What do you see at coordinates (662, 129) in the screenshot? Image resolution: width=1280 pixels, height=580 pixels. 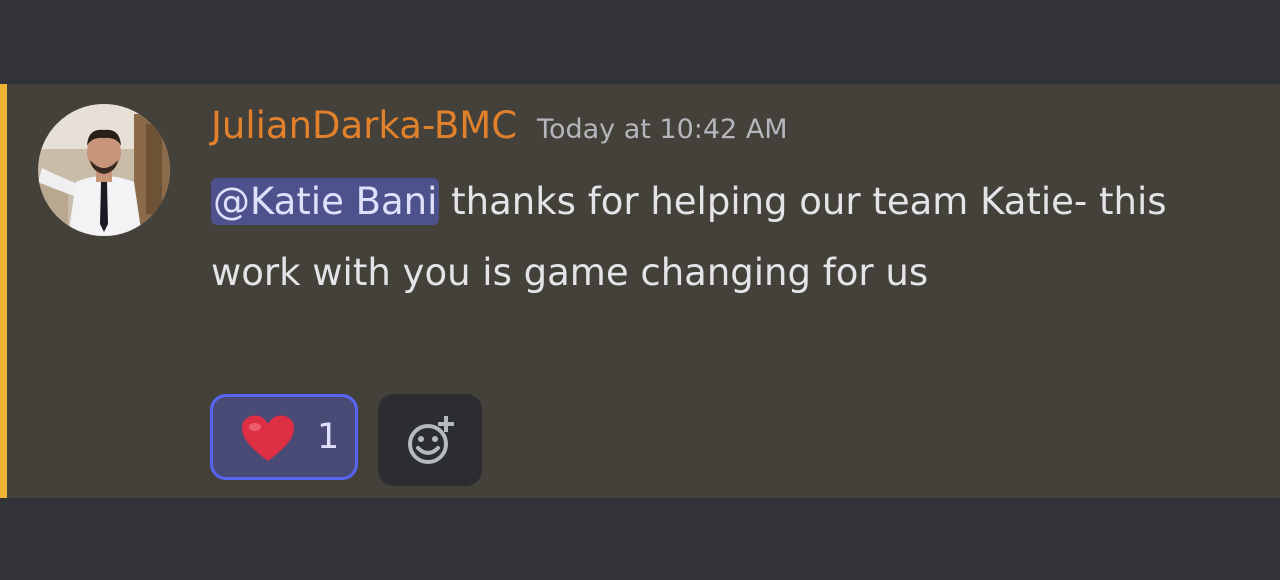 I see `message-timestamp: Today at 10:42 AM` at bounding box center [662, 129].